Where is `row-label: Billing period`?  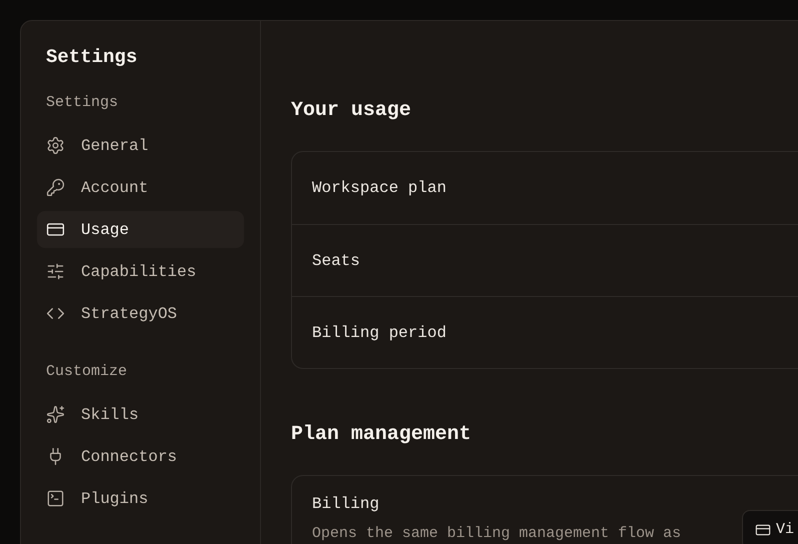
row-label: Billing period is located at coordinates (379, 333).